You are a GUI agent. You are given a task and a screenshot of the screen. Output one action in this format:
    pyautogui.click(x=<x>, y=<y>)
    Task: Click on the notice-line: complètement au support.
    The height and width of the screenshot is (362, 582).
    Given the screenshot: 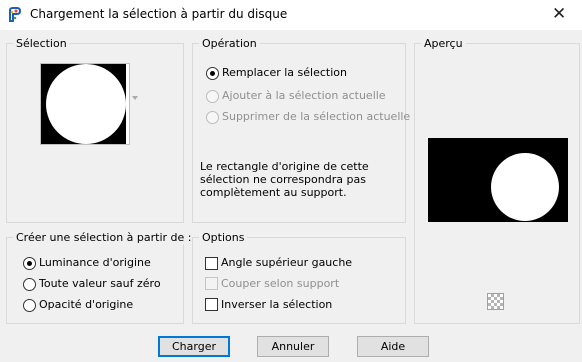 What is the action you would take?
    pyautogui.click(x=273, y=192)
    